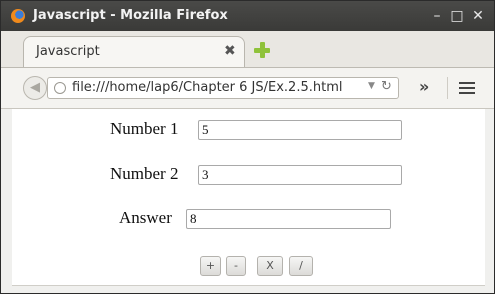  What do you see at coordinates (288, 219) in the screenshot?
I see `answer-field` at bounding box center [288, 219].